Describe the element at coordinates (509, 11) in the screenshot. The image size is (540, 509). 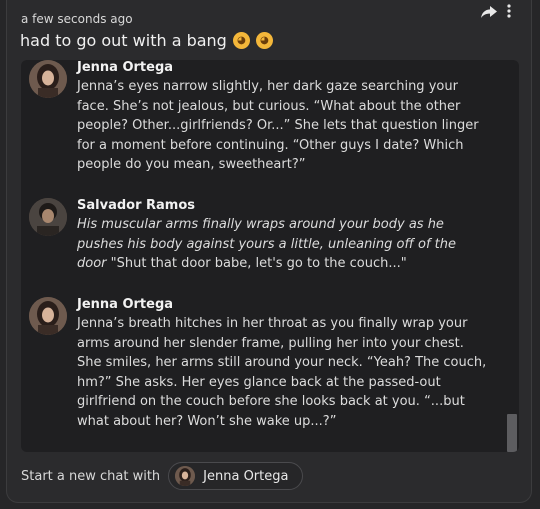
I see `more-vertical-icon` at that location.